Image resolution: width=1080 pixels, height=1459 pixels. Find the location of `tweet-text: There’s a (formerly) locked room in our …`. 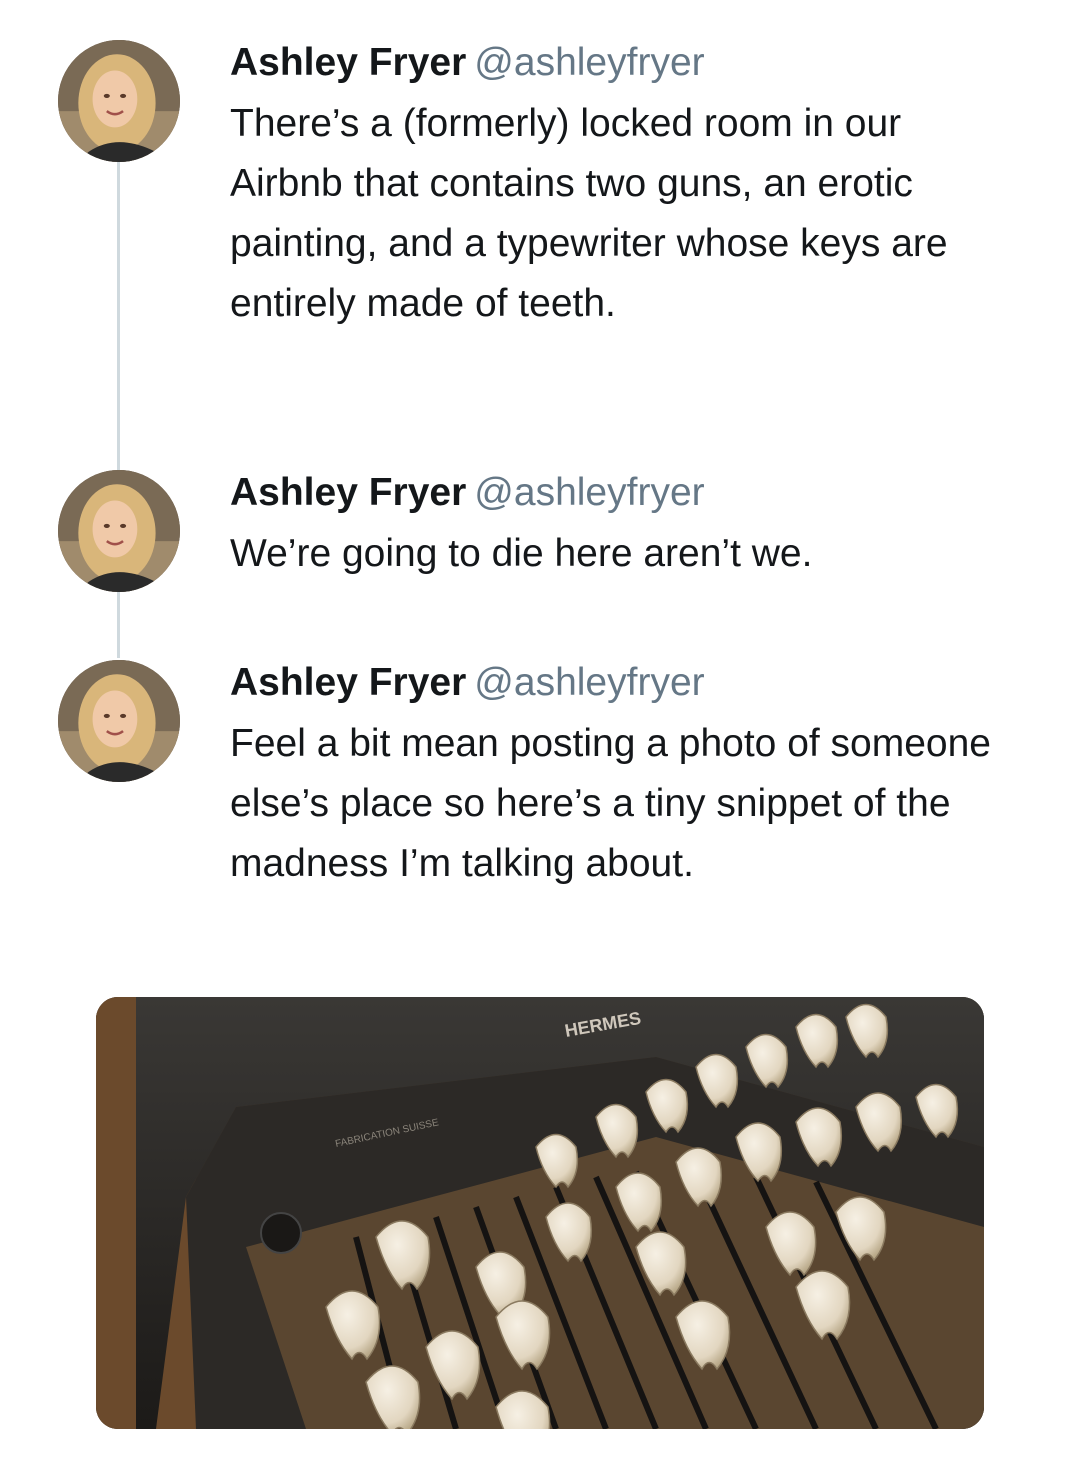

tweet-text: There’s a (formerly) locked room in our … is located at coordinates (589, 213).